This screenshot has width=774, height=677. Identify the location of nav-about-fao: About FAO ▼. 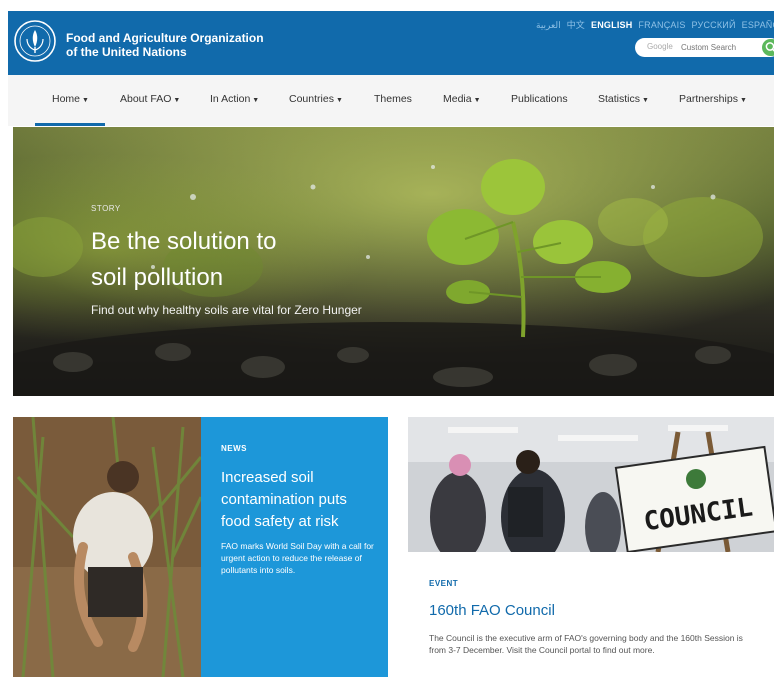
(150, 99).